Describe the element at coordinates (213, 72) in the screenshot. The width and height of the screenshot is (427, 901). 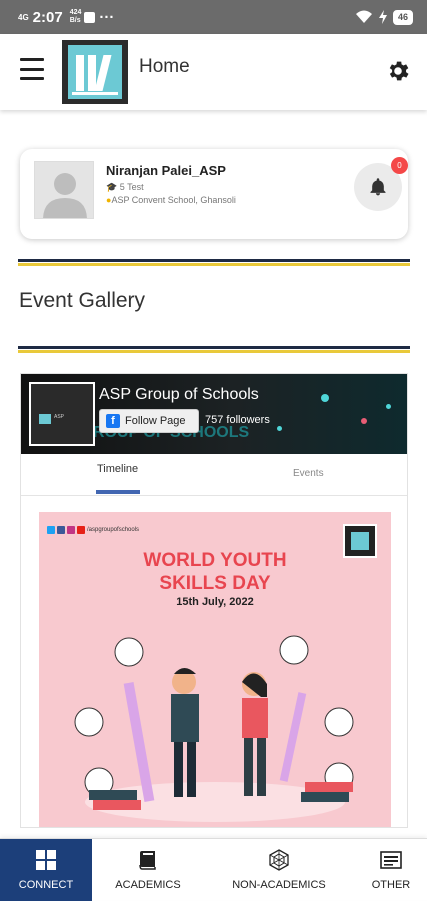
I see `app-bar: Home` at that location.